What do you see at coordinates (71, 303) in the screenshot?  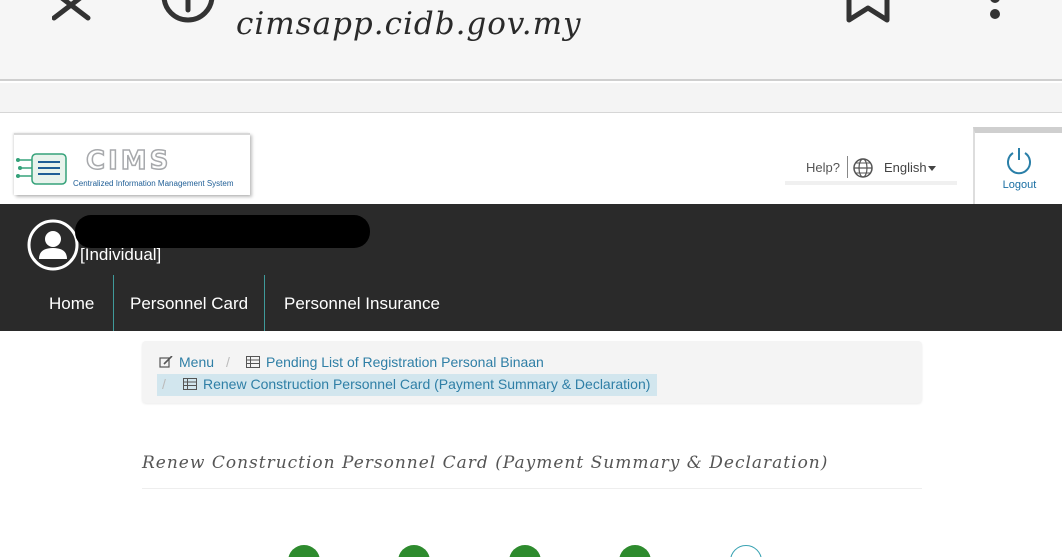 I see `tab-home: Home` at bounding box center [71, 303].